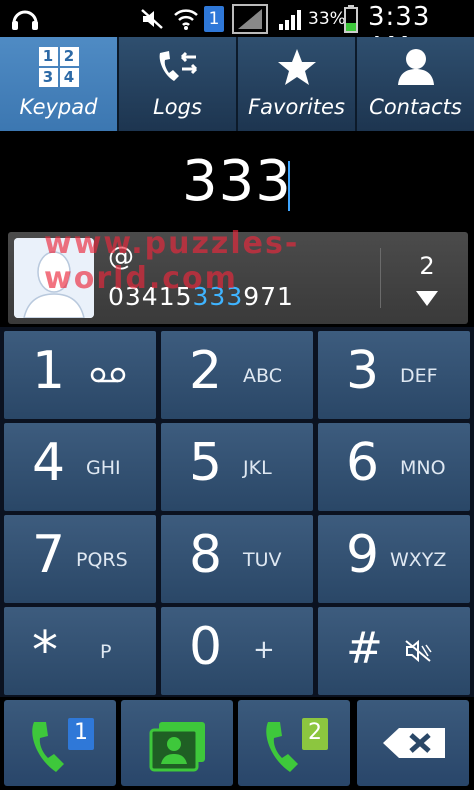 Image resolution: width=474 pixels, height=790 pixels. I want to click on key-2: 2 ABC, so click(237, 375).